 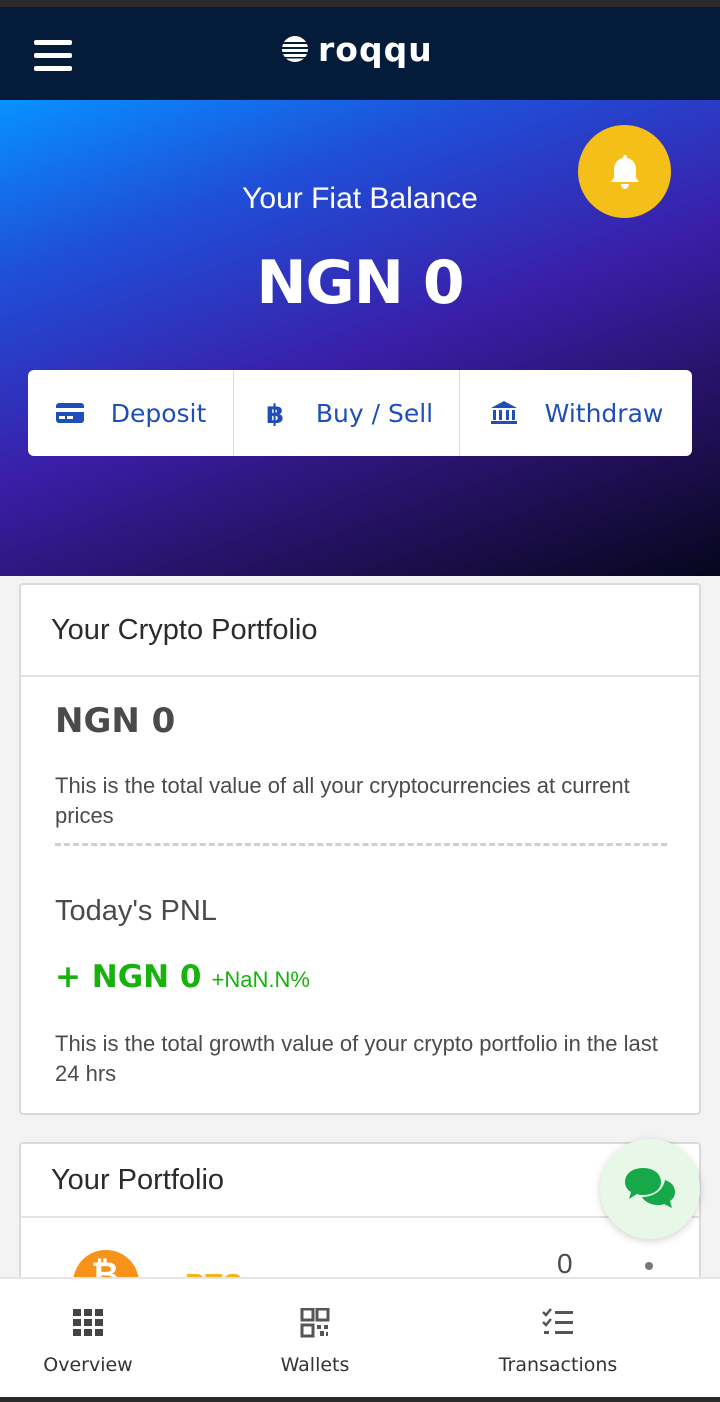 What do you see at coordinates (315, 1339) in the screenshot?
I see `nav-wallets: Wallets` at bounding box center [315, 1339].